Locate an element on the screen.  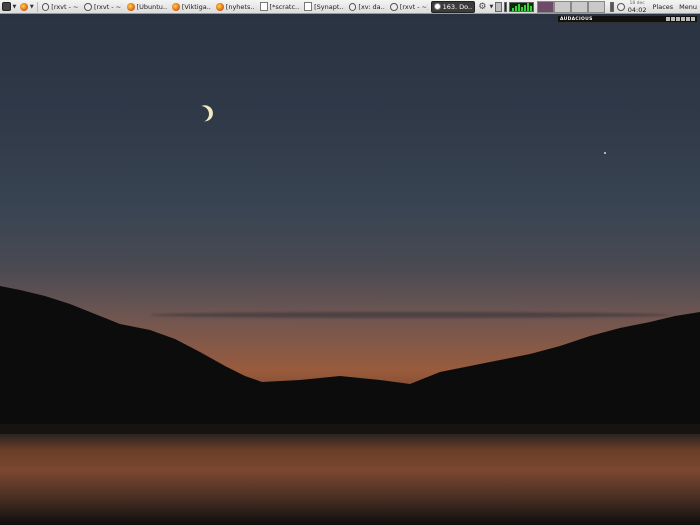
panel-separator is located at coordinates (37, 6).